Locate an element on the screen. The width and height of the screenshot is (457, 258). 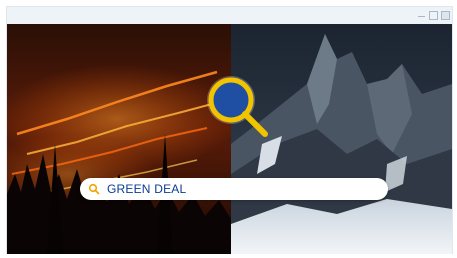
title-bar is located at coordinates (229, 15).